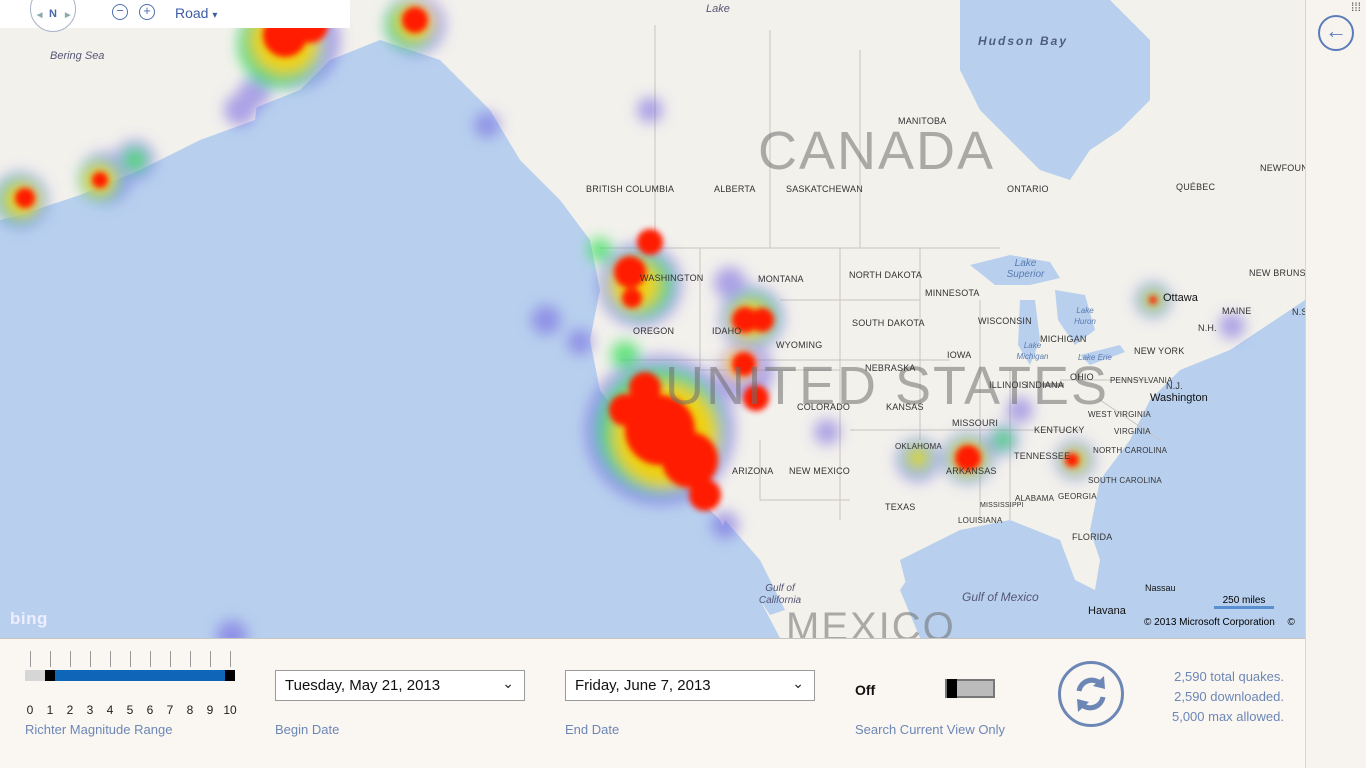  Describe the element at coordinates (1005, 321) in the screenshot. I see `label-region: WISCONSIN` at that location.